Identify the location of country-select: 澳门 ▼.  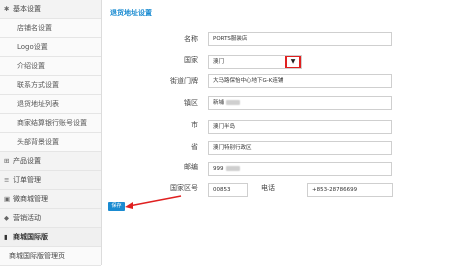
(255, 62).